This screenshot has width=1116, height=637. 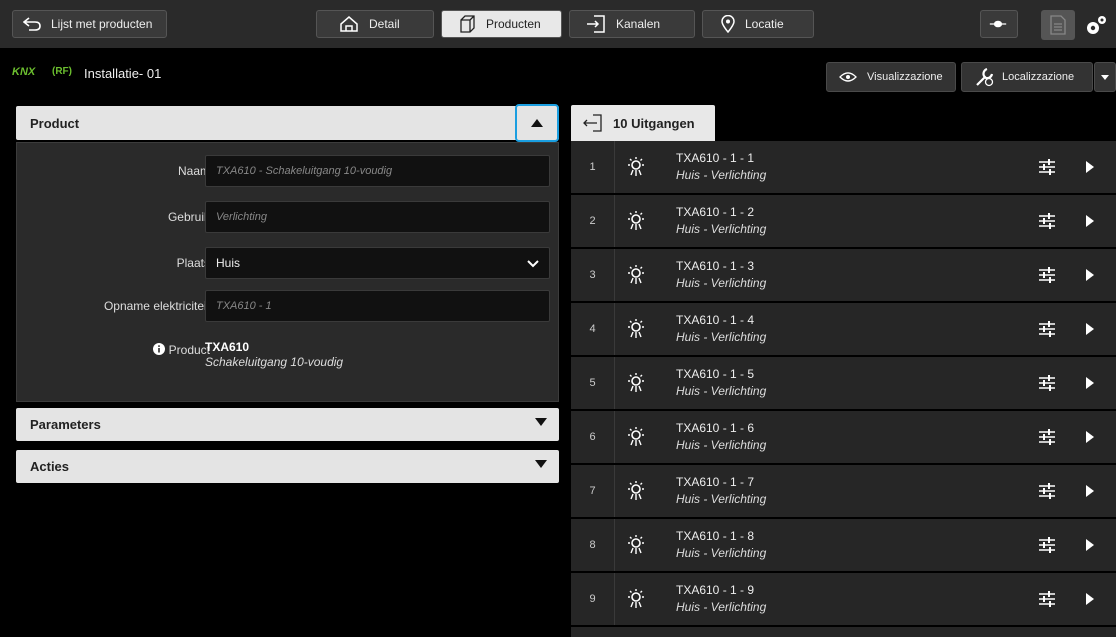 I want to click on output-row: 2 TXA610 - 1 - 2 Huis - Verlichting, so click(x=843, y=221).